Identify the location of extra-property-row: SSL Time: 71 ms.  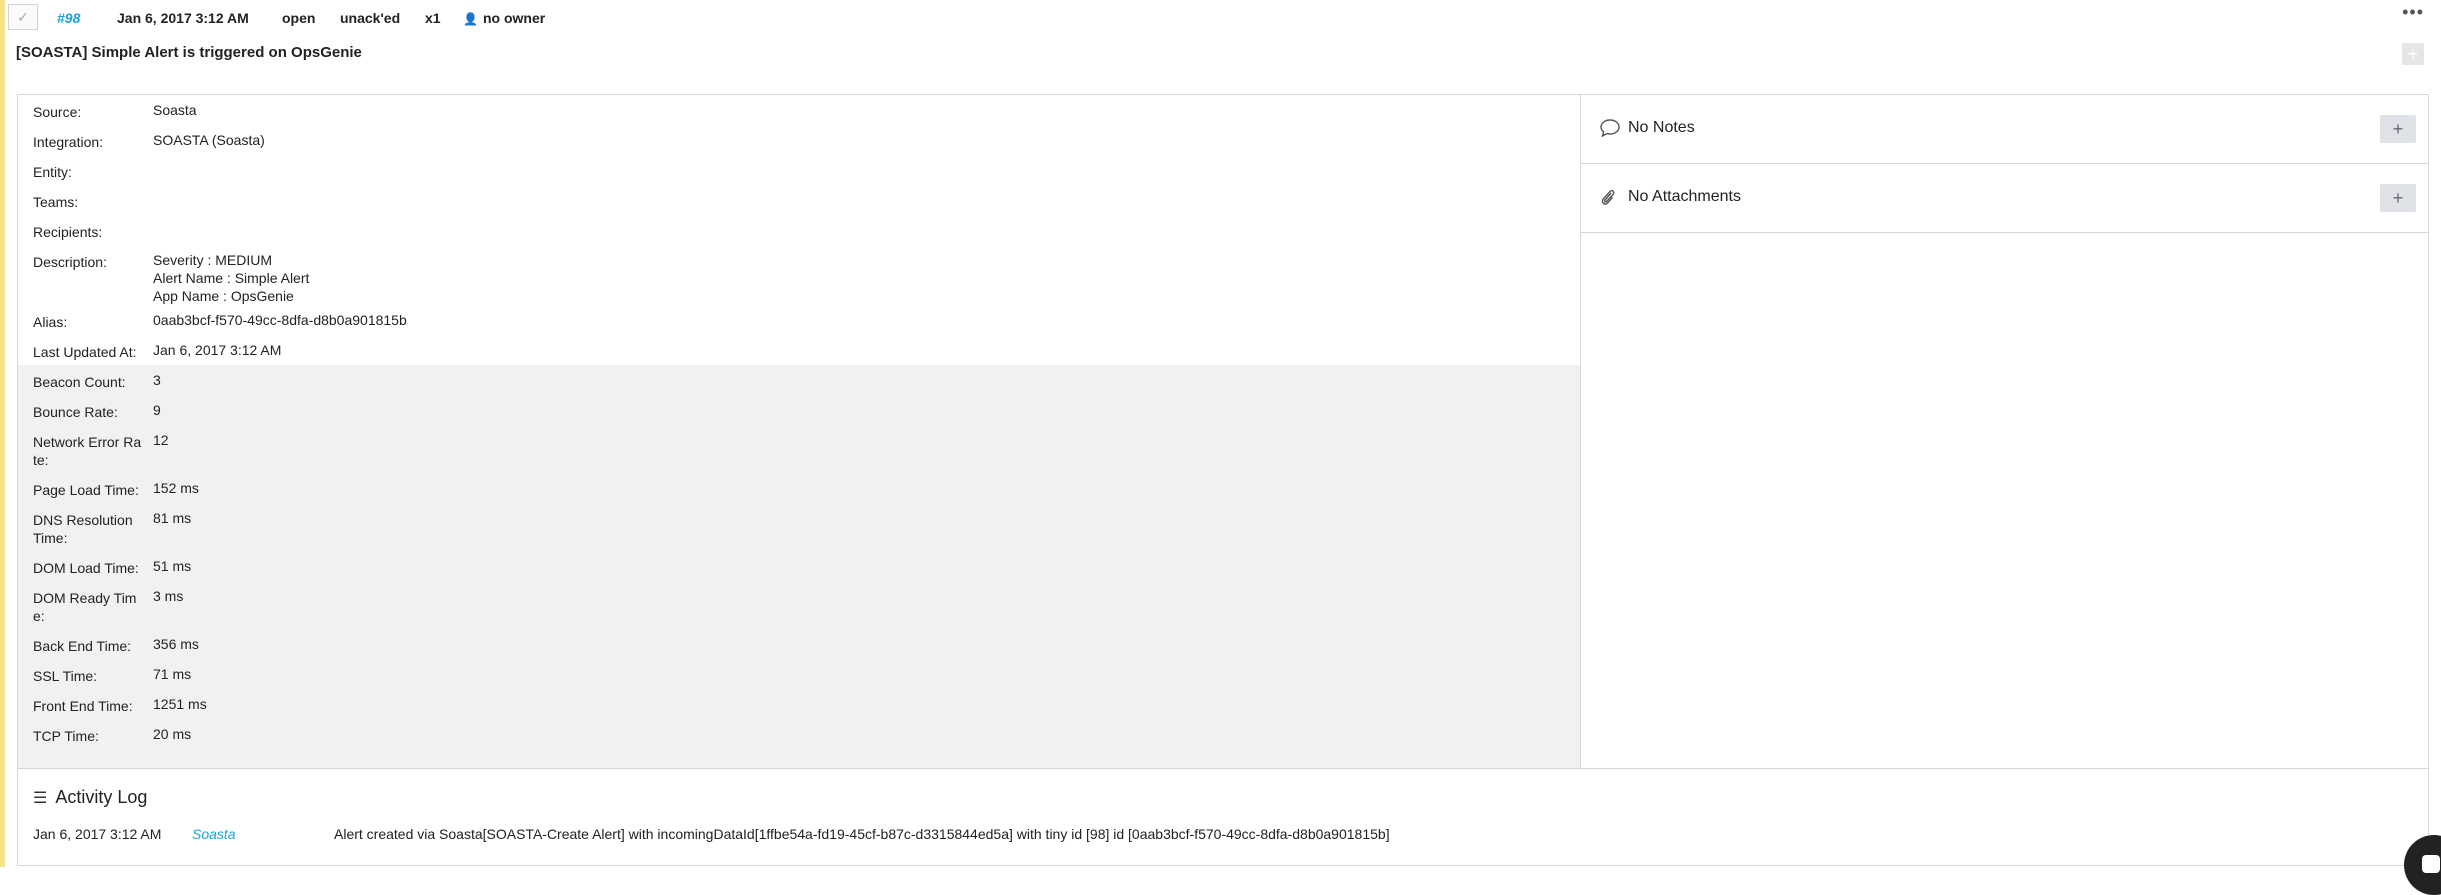
(799, 674).